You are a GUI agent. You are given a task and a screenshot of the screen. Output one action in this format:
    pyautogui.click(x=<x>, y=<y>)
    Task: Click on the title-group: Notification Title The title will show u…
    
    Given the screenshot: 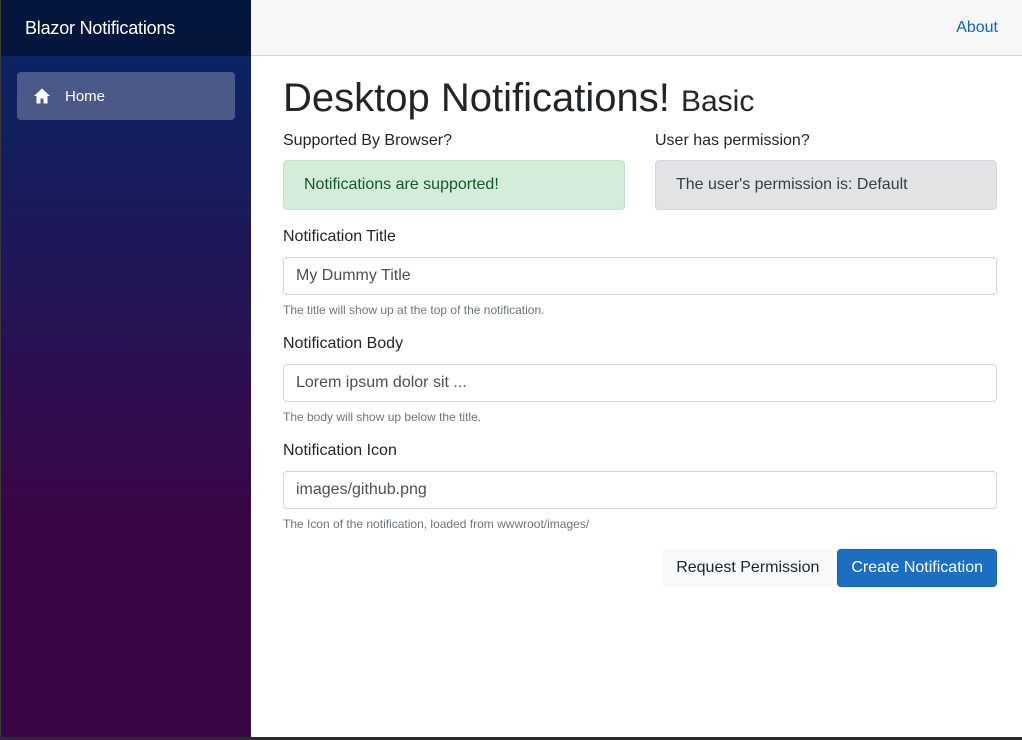 What is the action you would take?
    pyautogui.click(x=640, y=272)
    